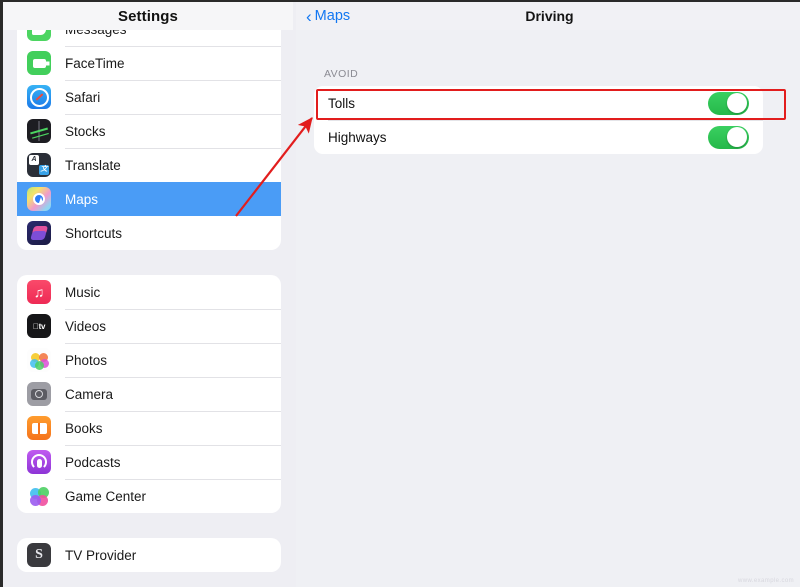 The height and width of the screenshot is (587, 800). What do you see at coordinates (149, 233) in the screenshot?
I see `sidebar-item-shortcuts: Shortcuts` at bounding box center [149, 233].